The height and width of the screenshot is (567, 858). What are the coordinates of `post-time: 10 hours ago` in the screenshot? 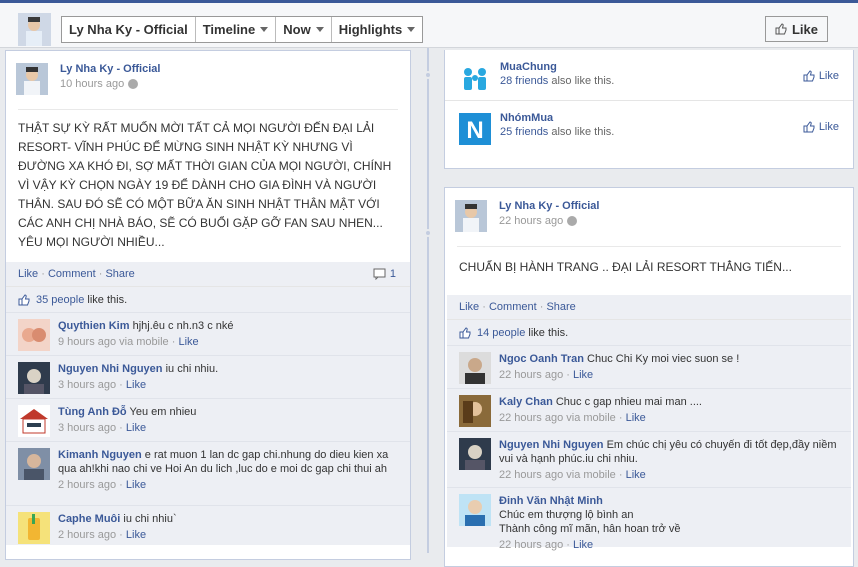 It's located at (99, 84).